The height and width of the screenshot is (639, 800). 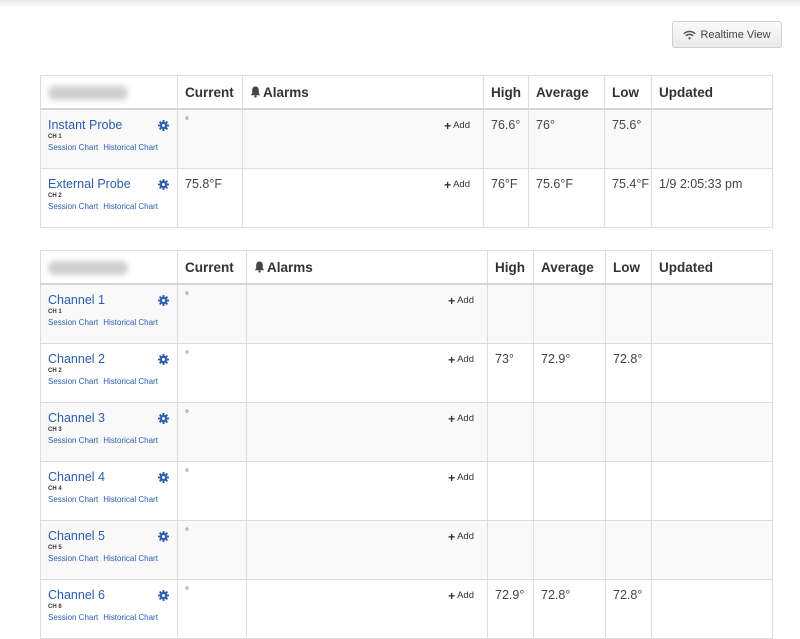 What do you see at coordinates (712, 267) in the screenshot?
I see `updated-header: Updated` at bounding box center [712, 267].